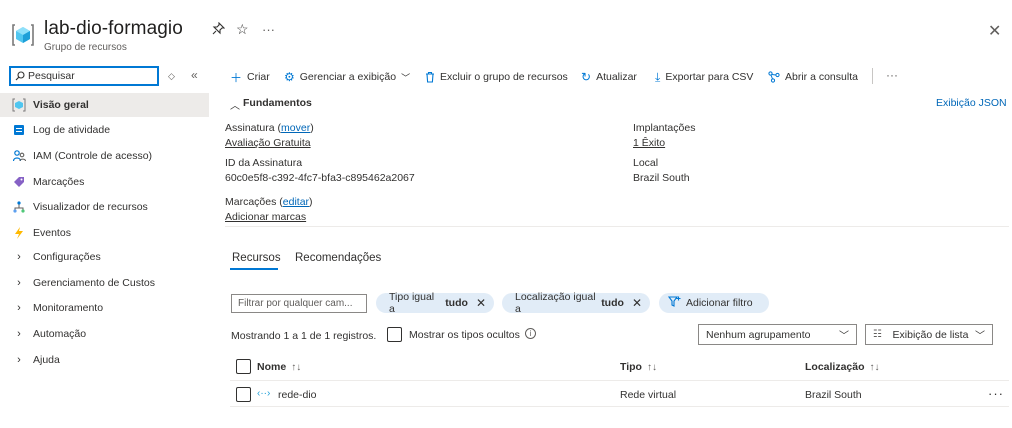 The height and width of the screenshot is (428, 1012). I want to click on sidebar-item-label: Configurações, so click(67, 257).